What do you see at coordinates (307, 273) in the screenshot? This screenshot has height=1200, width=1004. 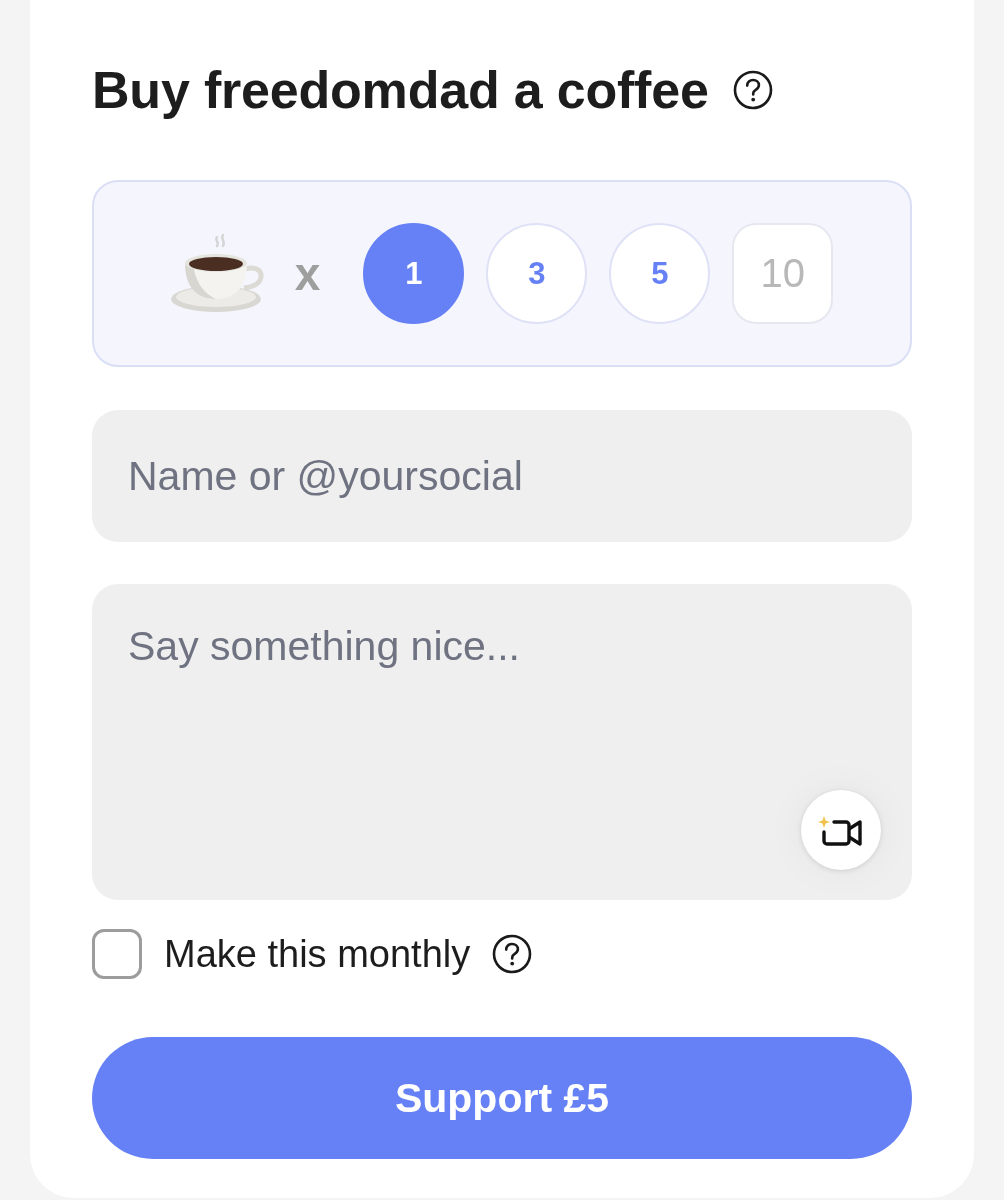 I see `multiply-sign: x` at bounding box center [307, 273].